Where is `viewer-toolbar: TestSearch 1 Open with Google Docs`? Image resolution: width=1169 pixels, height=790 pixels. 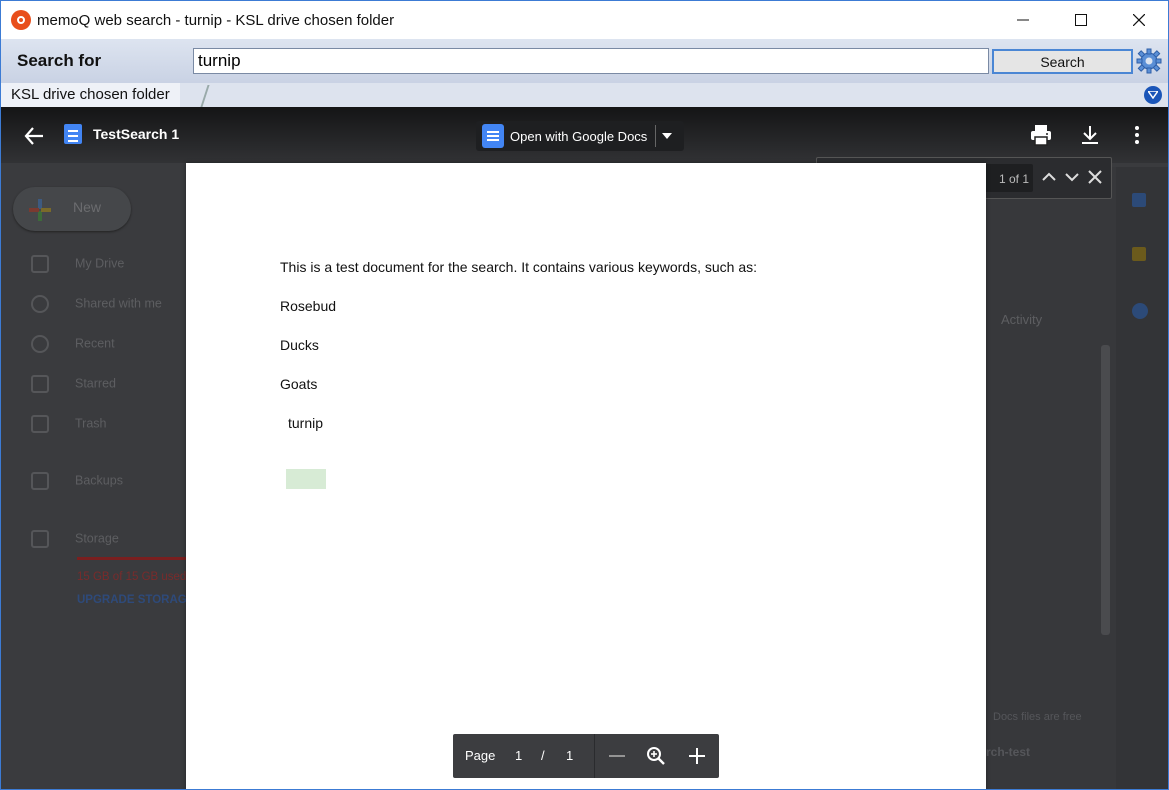 viewer-toolbar: TestSearch 1 Open with Google Docs is located at coordinates (584, 135).